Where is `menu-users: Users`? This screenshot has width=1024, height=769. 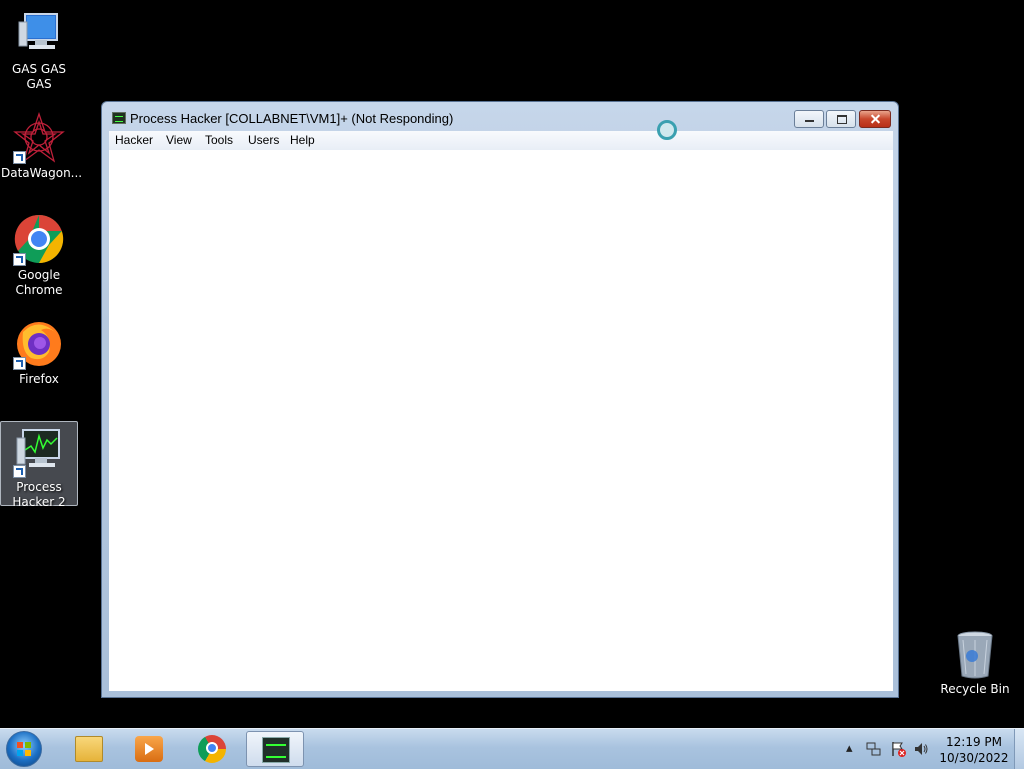
menu-users: Users is located at coordinates (263, 140).